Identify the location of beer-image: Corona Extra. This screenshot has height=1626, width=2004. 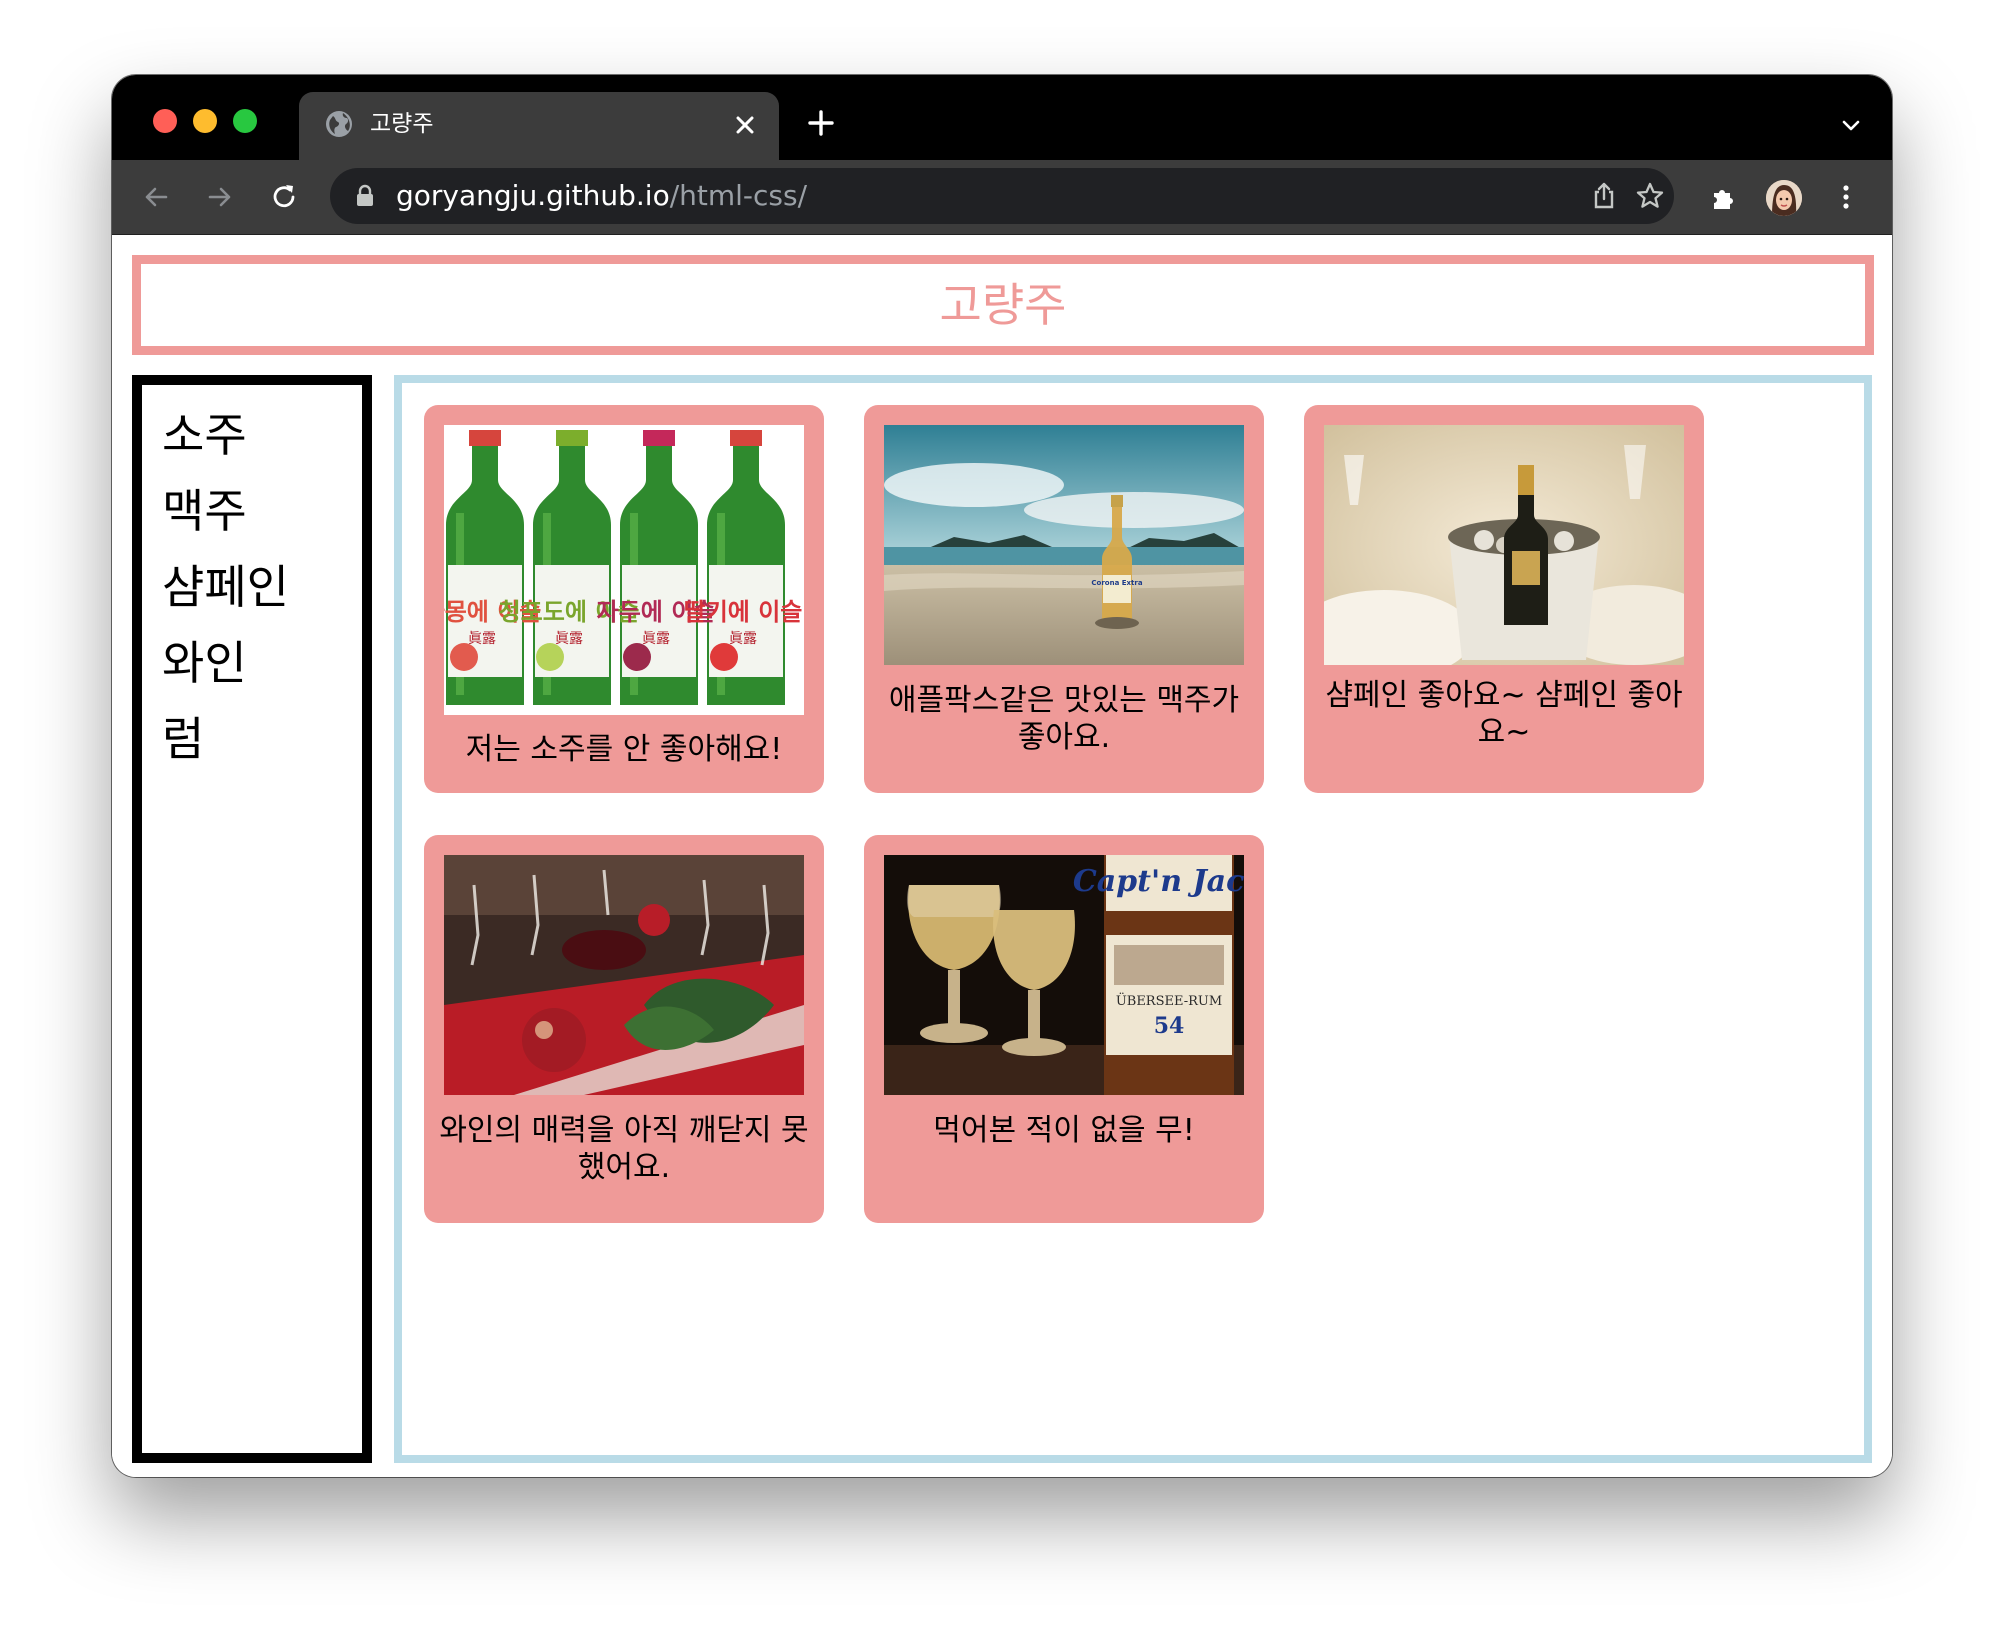
(1064, 545).